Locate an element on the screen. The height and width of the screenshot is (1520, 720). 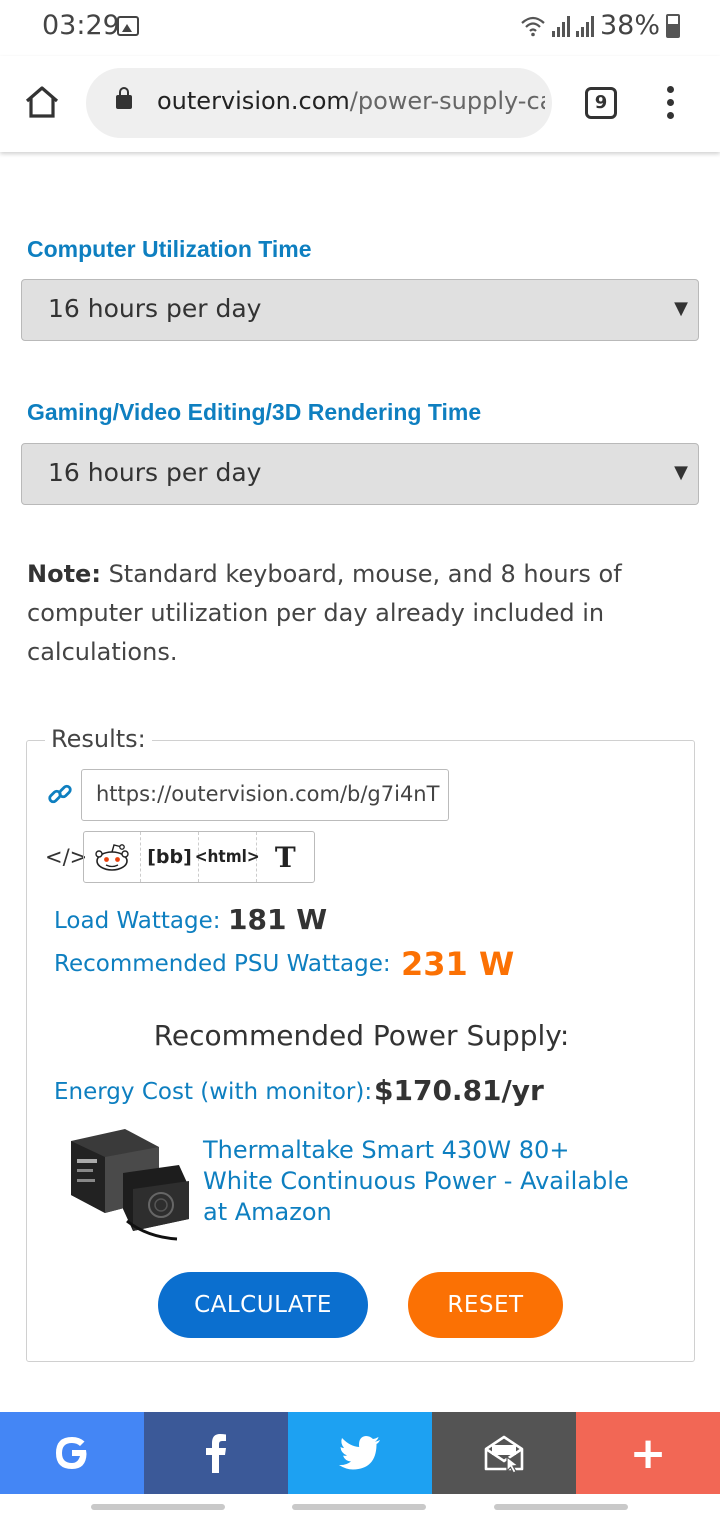
signal-icon is located at coordinates (560, 26).